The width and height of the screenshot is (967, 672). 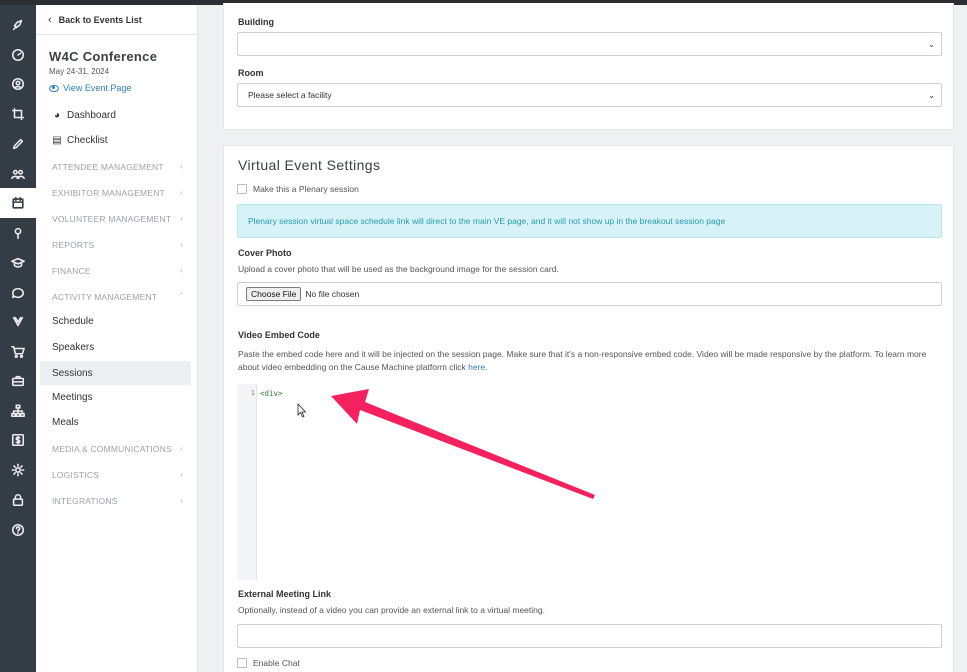 What do you see at coordinates (589, 95) in the screenshot?
I see `room-select: Please select a facility ⌄` at bounding box center [589, 95].